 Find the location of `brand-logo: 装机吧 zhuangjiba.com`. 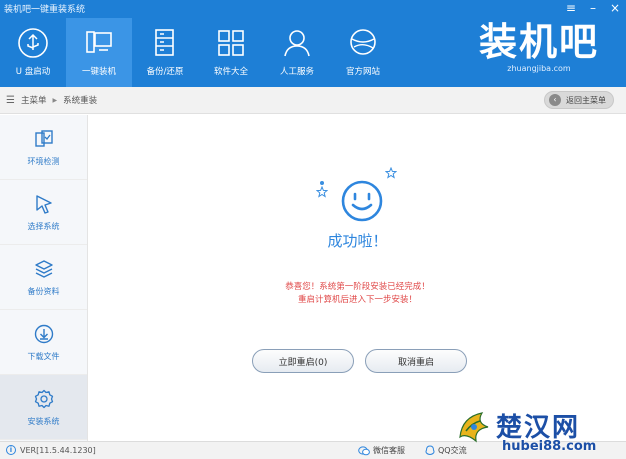

brand-logo: 装机吧 zhuangjiba.com is located at coordinates (539, 46).